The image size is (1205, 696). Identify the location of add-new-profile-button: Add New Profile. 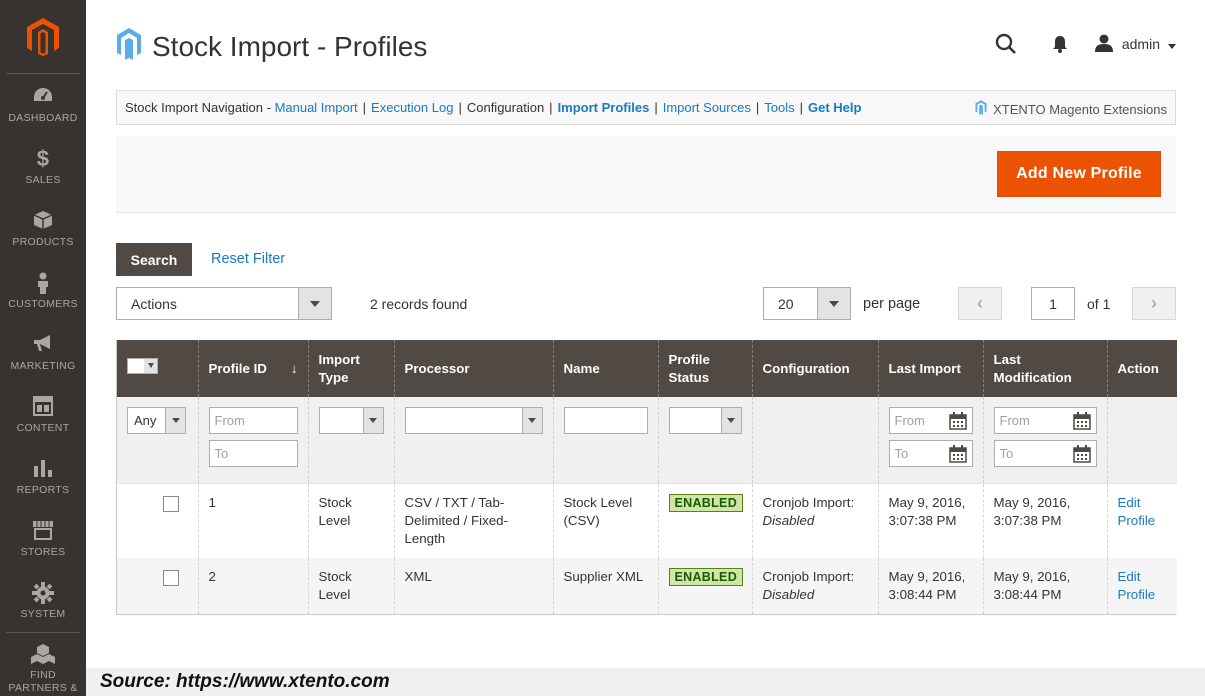
(1079, 174).